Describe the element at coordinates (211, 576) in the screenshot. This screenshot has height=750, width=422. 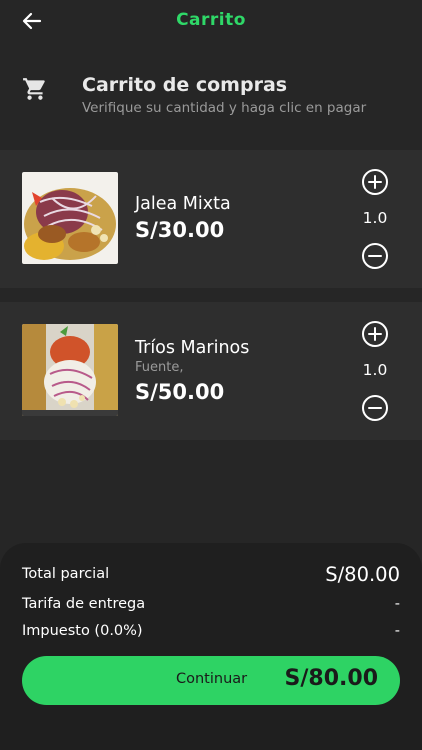
I see `subtotal-row: Total parcial S/80.00` at that location.